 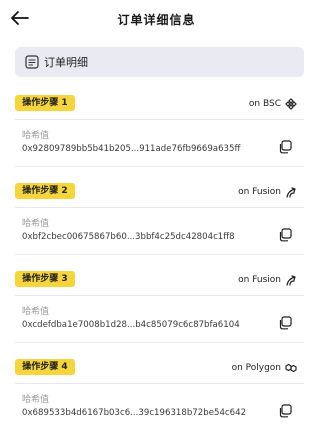 What do you see at coordinates (66, 62) in the screenshot?
I see `section-label: 订单明细` at bounding box center [66, 62].